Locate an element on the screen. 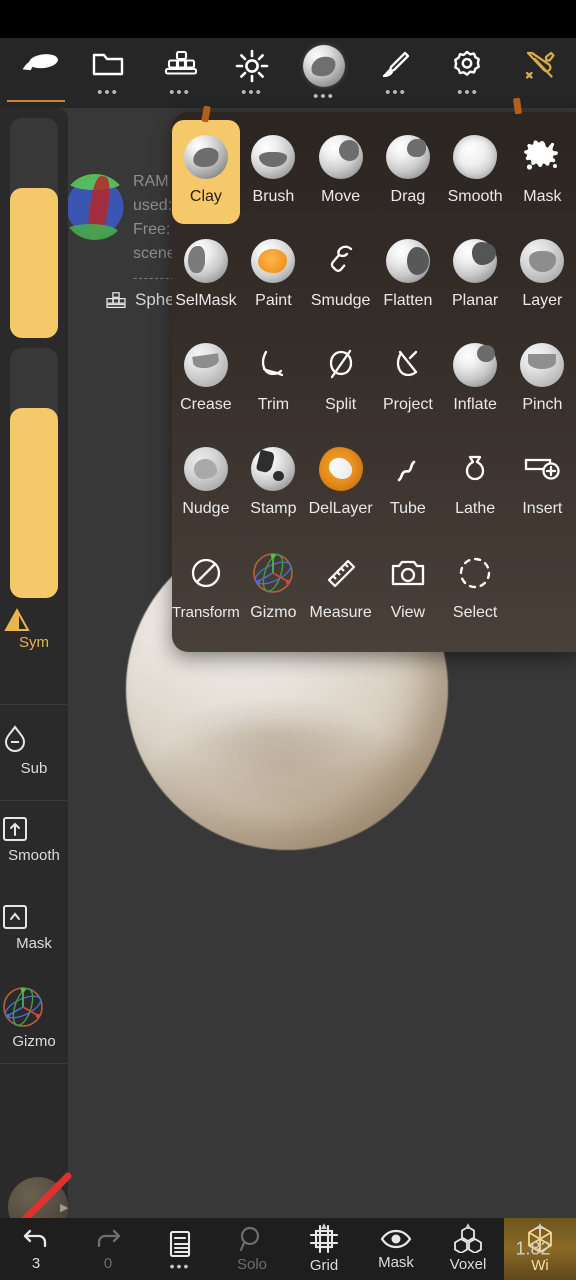  top-toolbar: ••• ••• ••• ••• ••• ••• is located at coordinates (288, 73).